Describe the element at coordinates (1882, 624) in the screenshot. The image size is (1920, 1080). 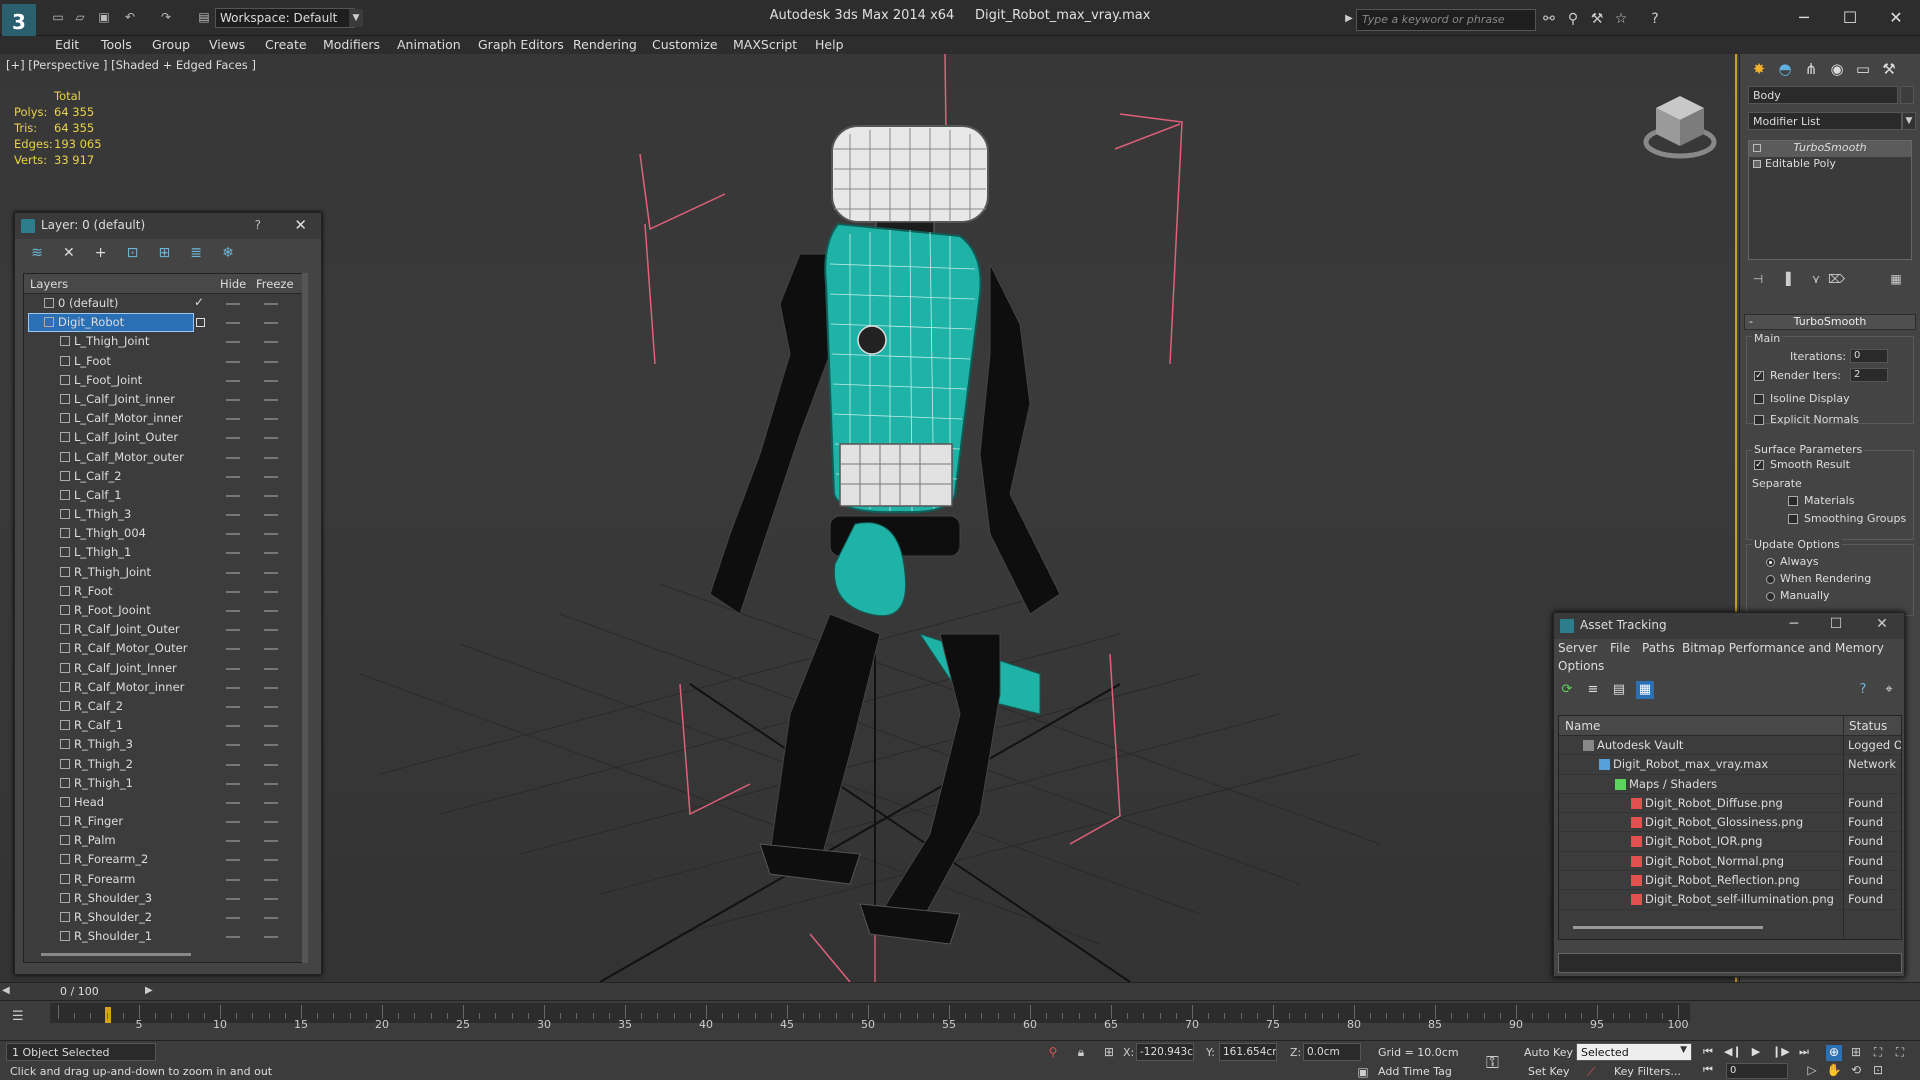
I see `close-icon: ✕` at that location.